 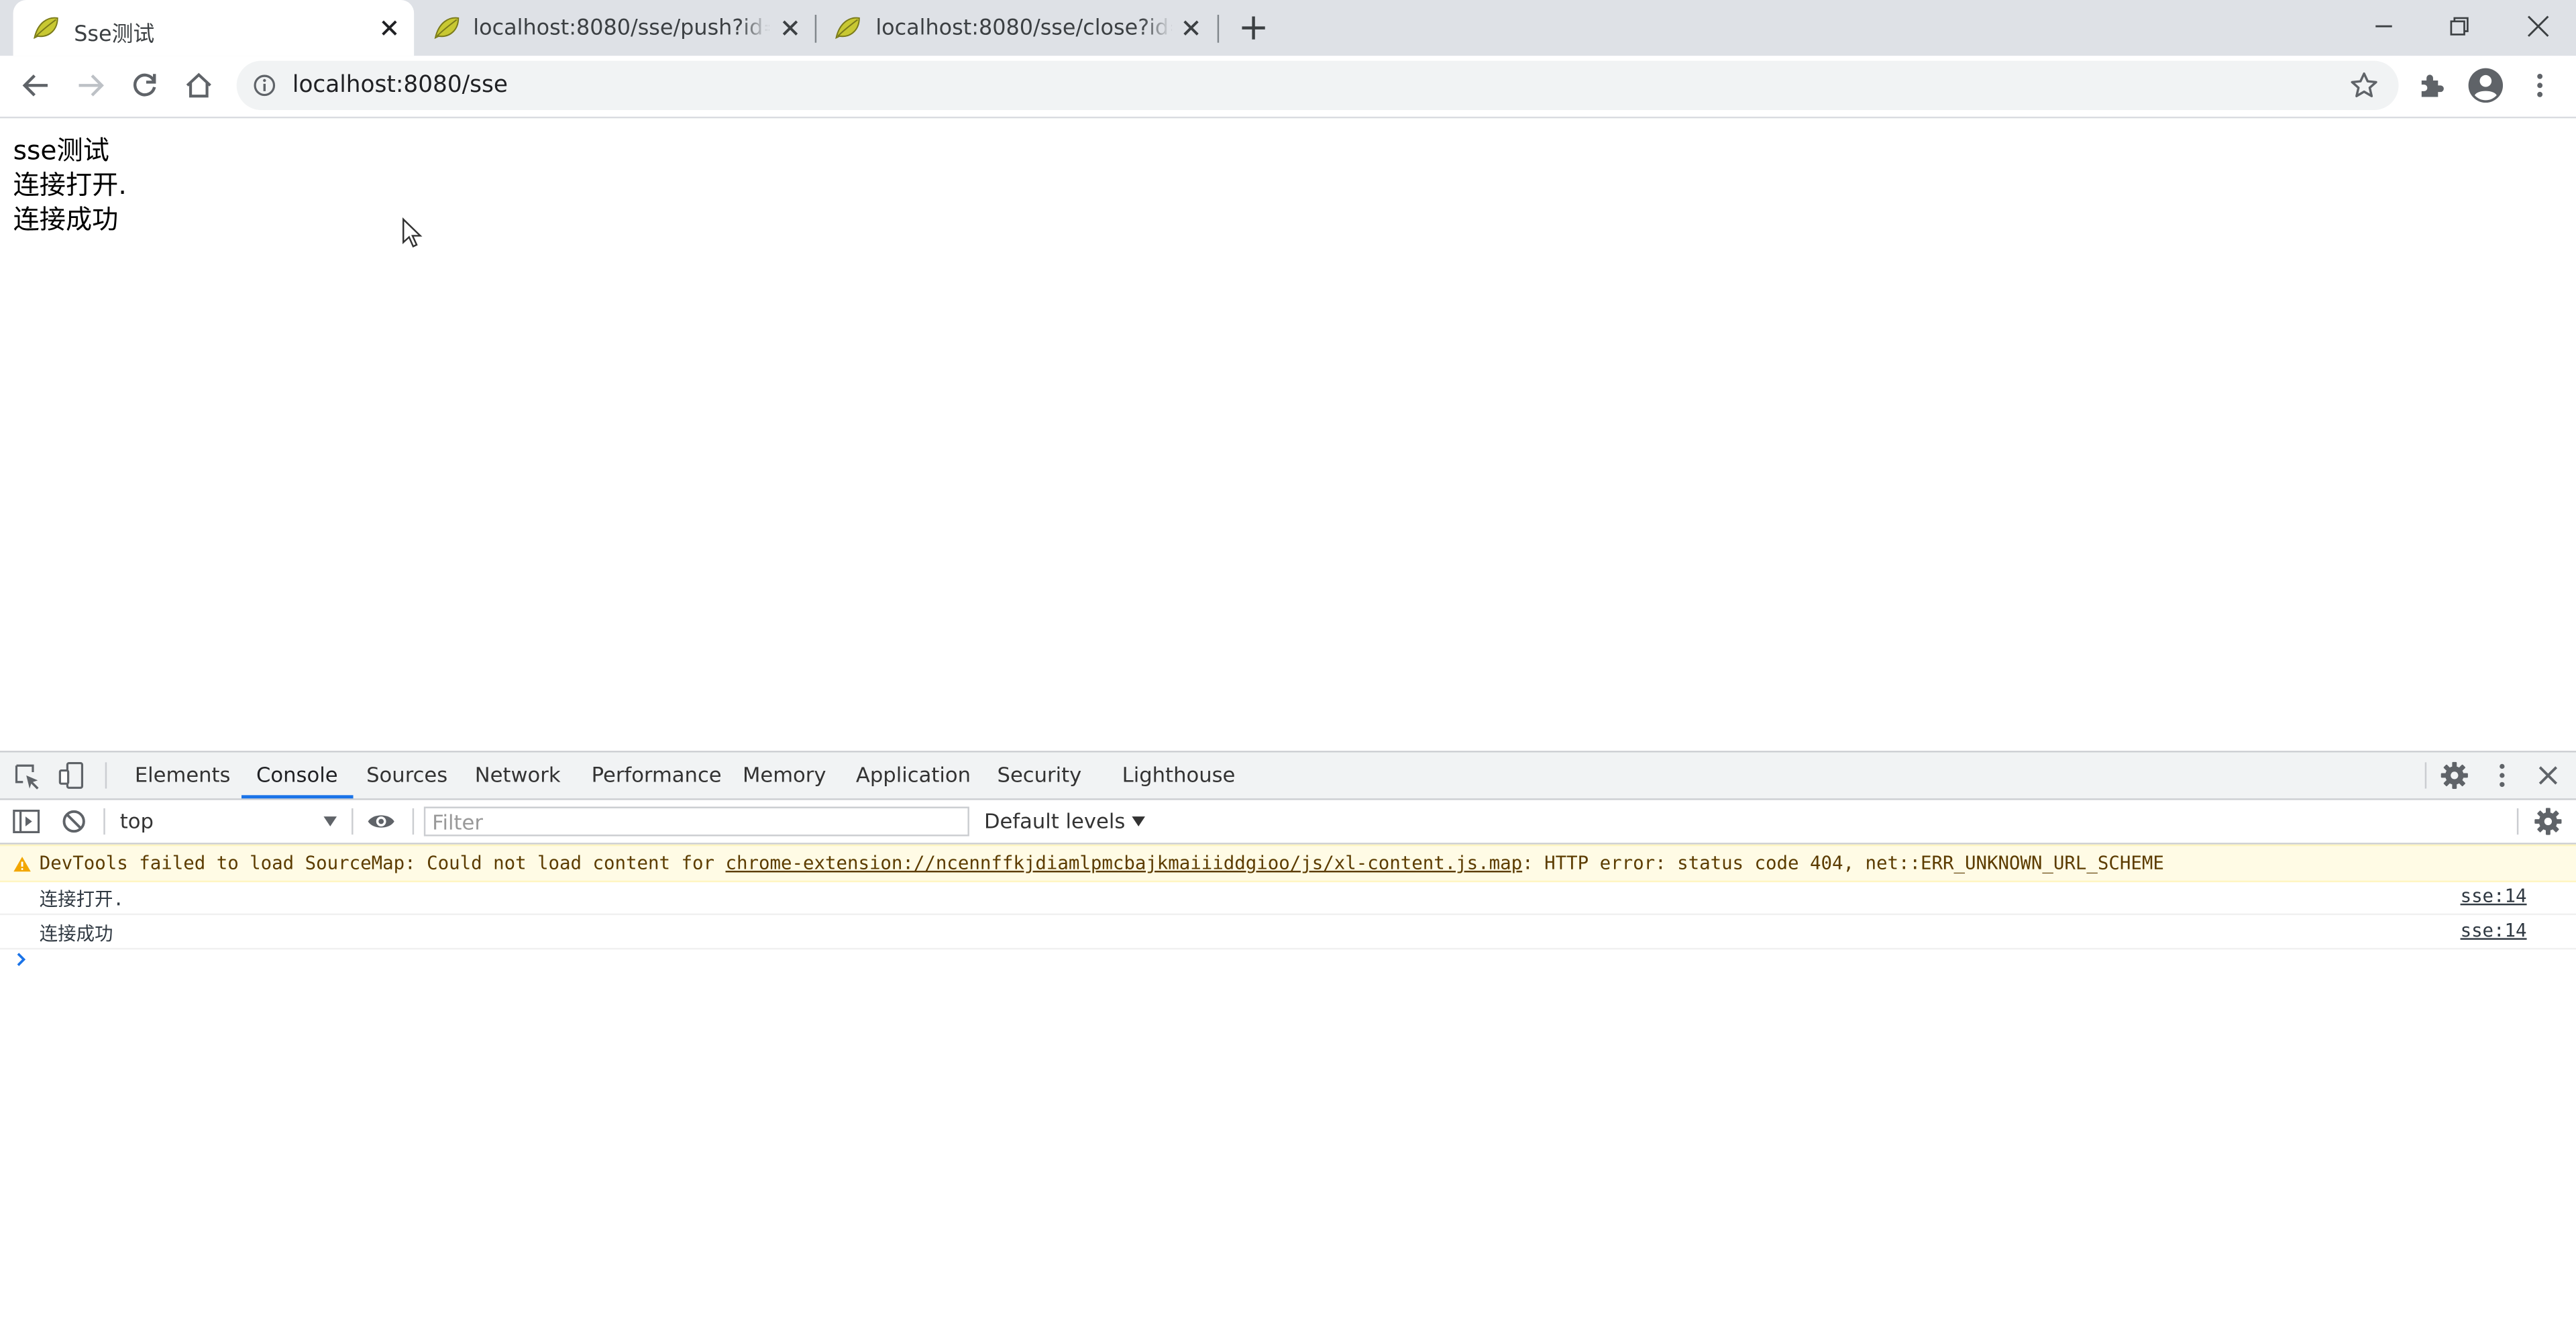 I want to click on devtools-tab-memory: Memory, so click(x=784, y=776).